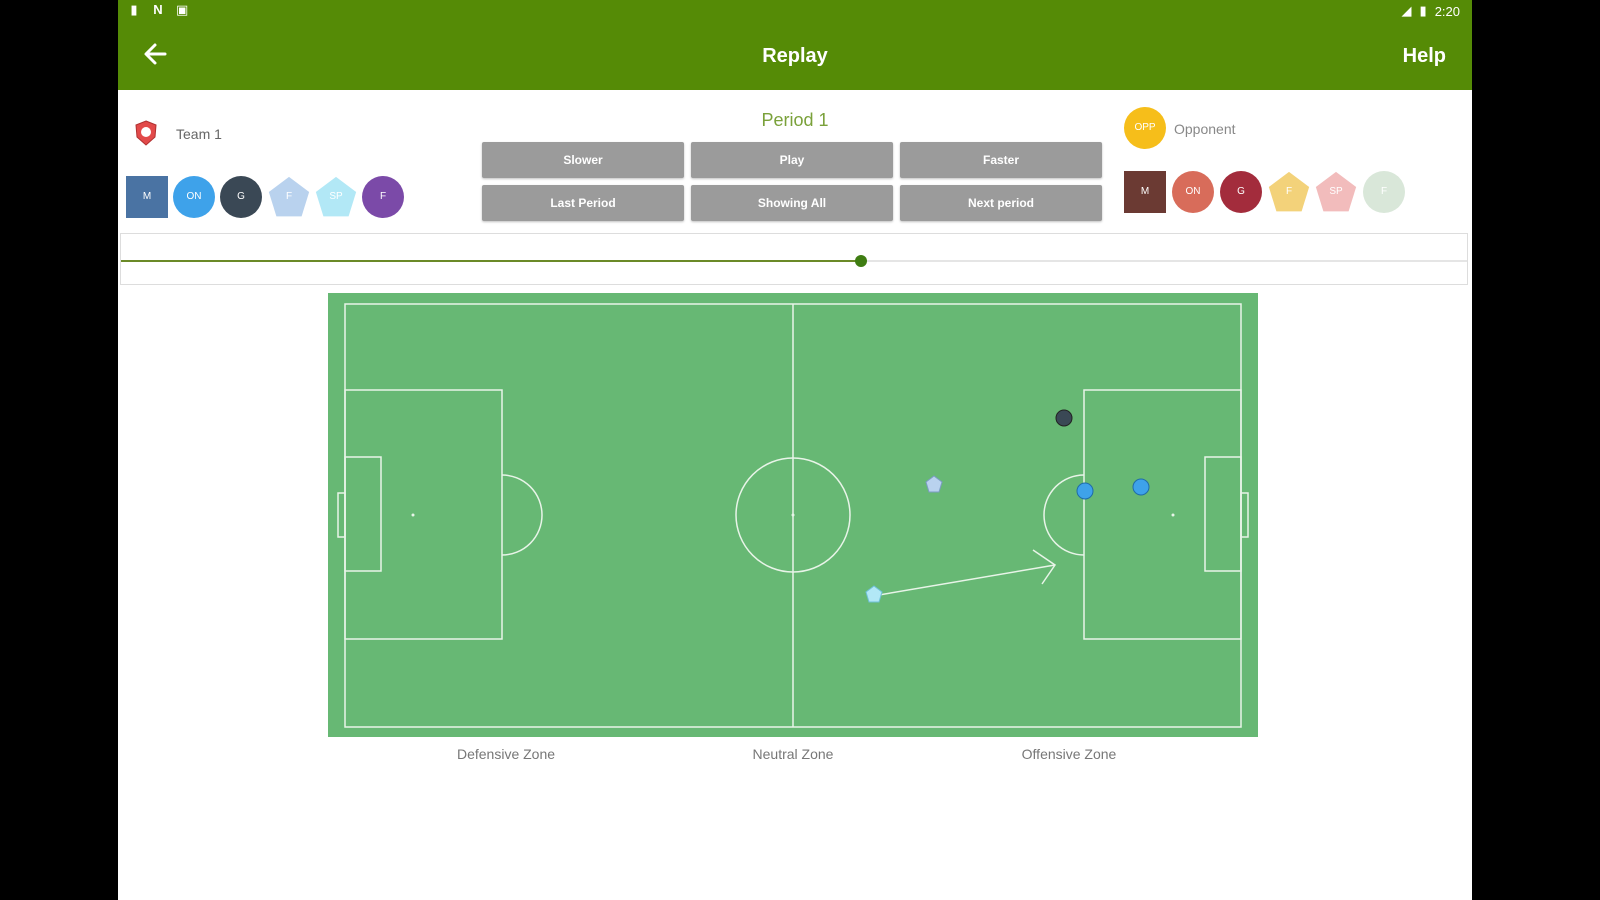 The height and width of the screenshot is (900, 1600). I want to click on replay-timeline, so click(794, 259).